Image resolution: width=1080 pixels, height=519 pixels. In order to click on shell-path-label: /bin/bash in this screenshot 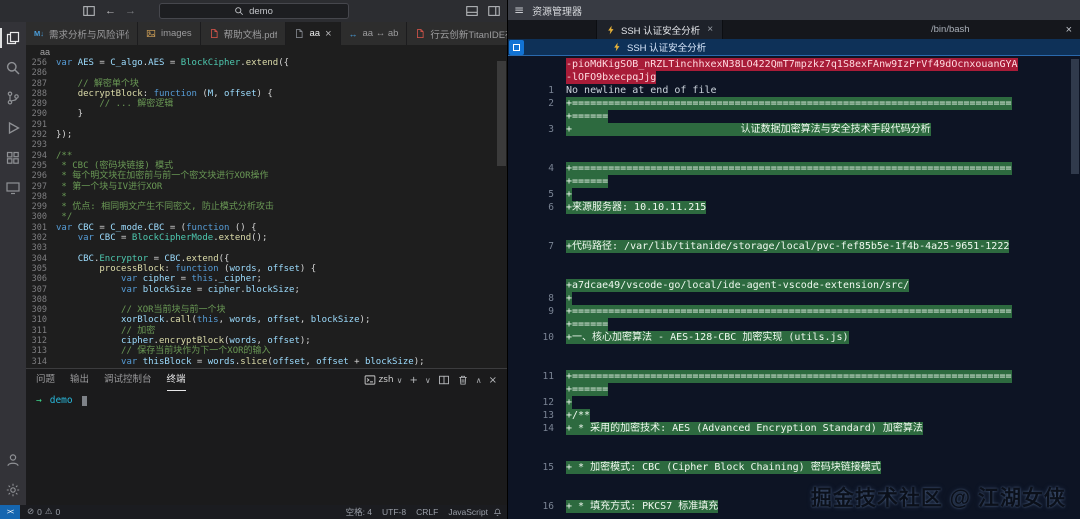, I will do `click(950, 29)`.